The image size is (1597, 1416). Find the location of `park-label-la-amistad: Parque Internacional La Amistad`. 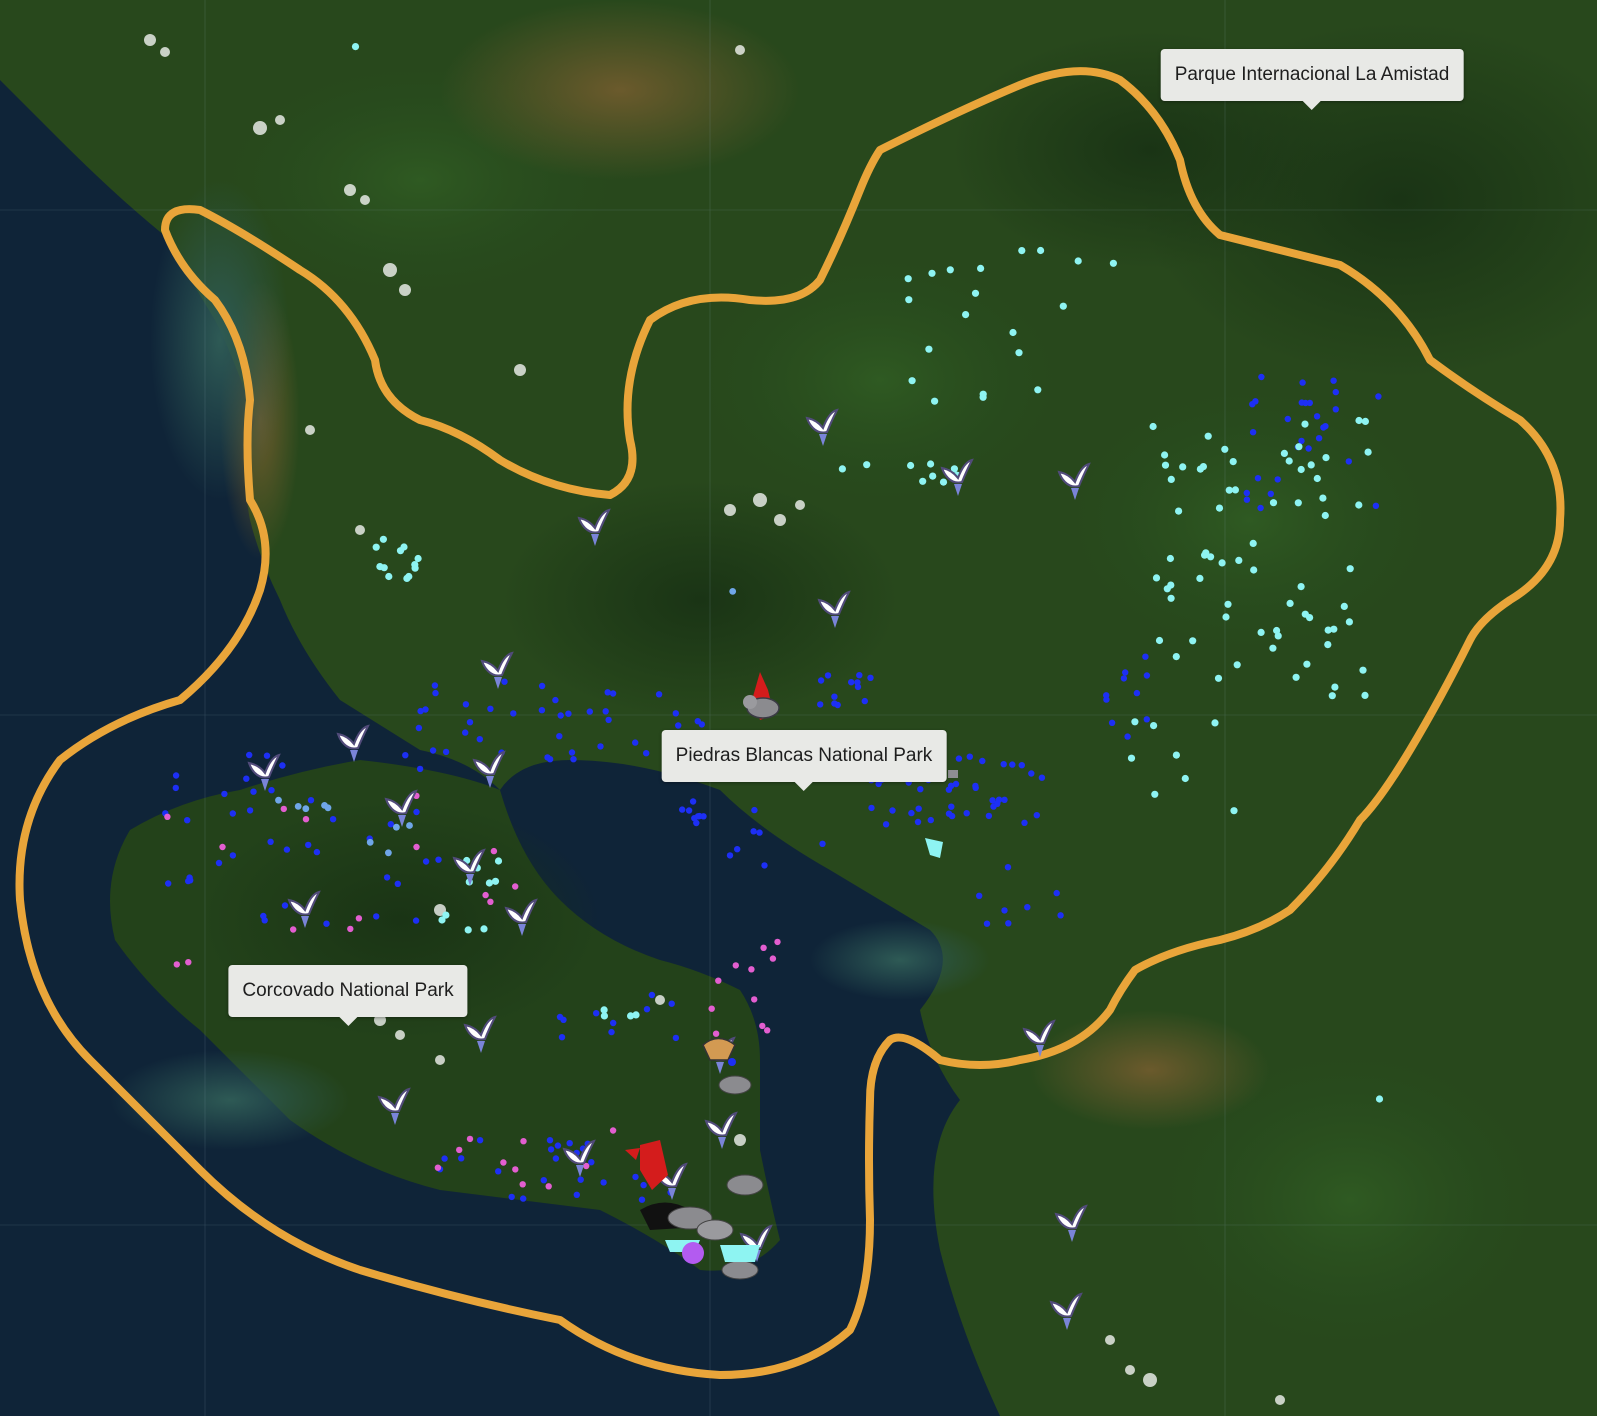

park-label-la-amistad: Parque Internacional La Amistad is located at coordinates (1312, 79).